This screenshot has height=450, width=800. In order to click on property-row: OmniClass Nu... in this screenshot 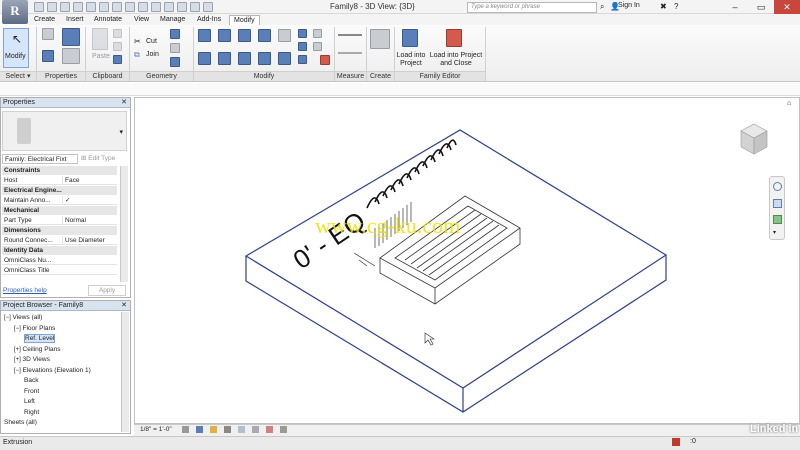, I will do `click(59, 260)`.